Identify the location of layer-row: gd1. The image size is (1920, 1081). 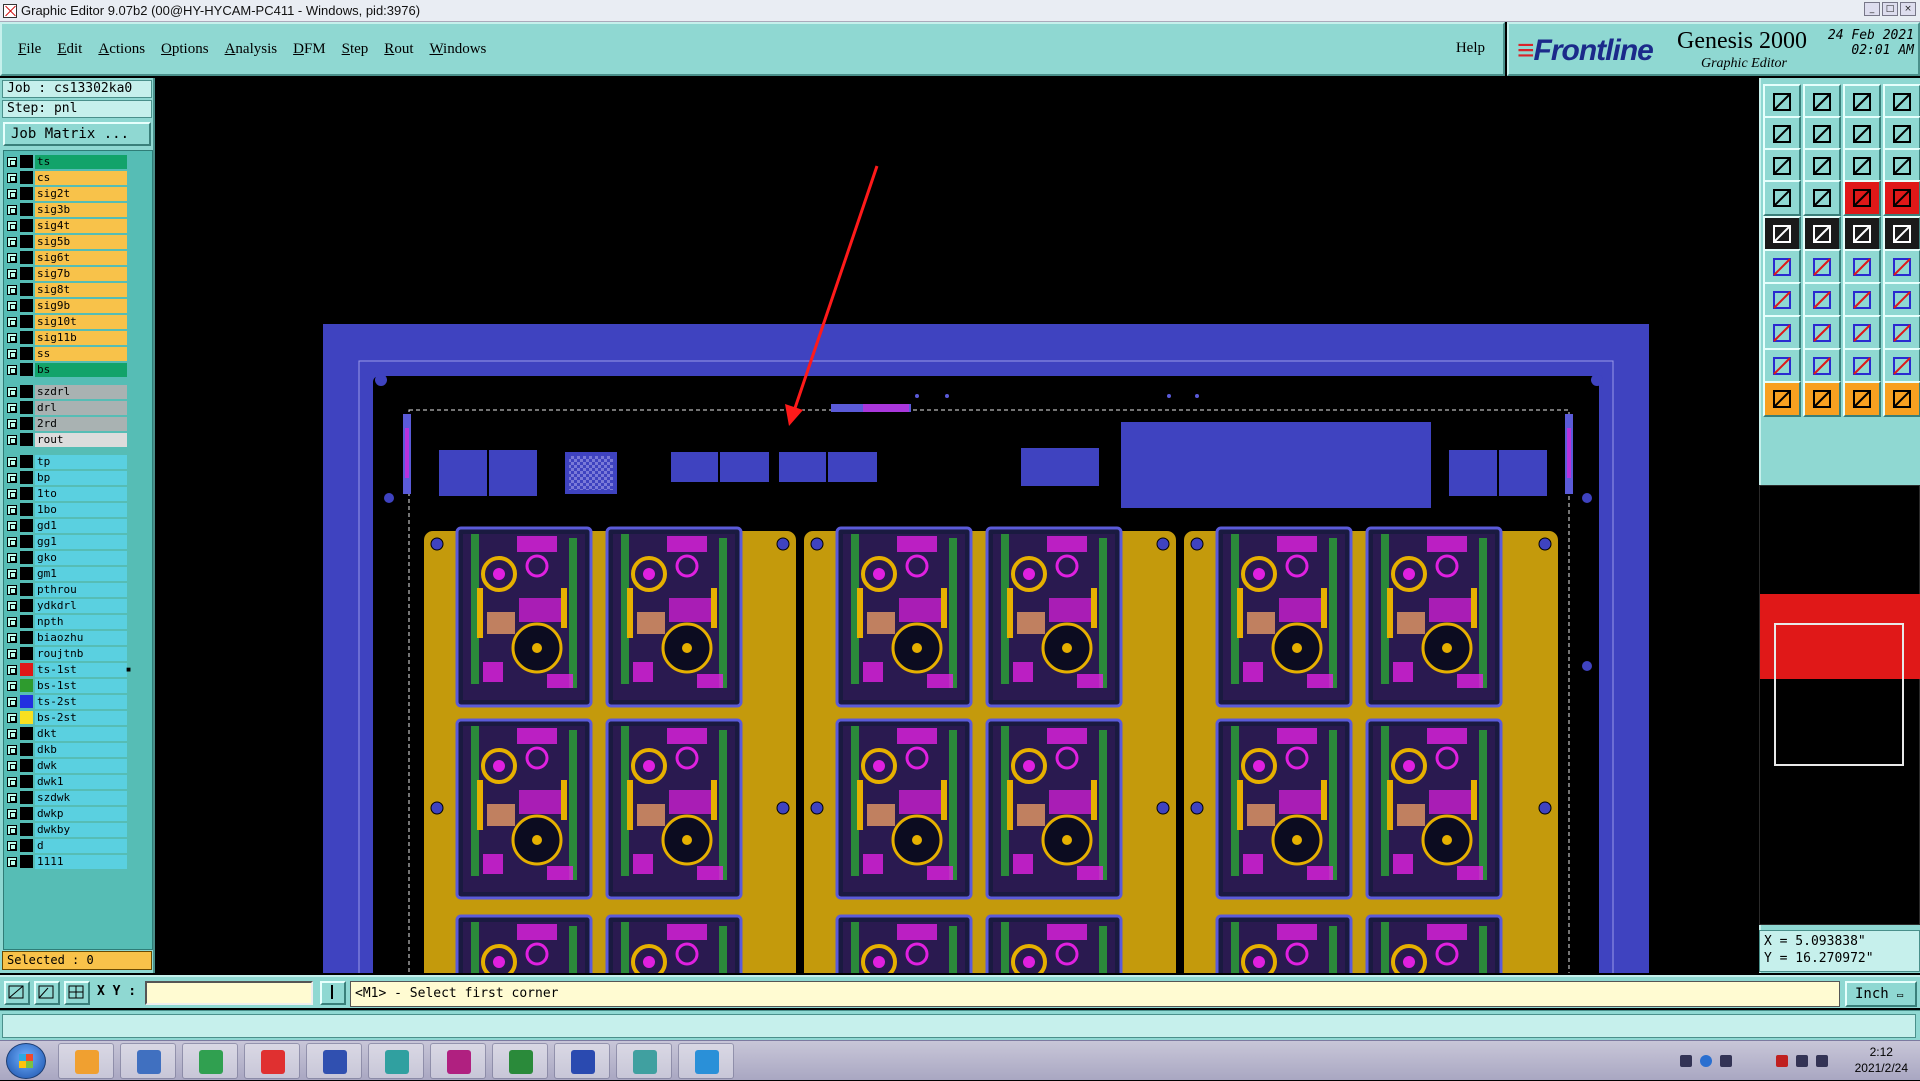
(67, 525).